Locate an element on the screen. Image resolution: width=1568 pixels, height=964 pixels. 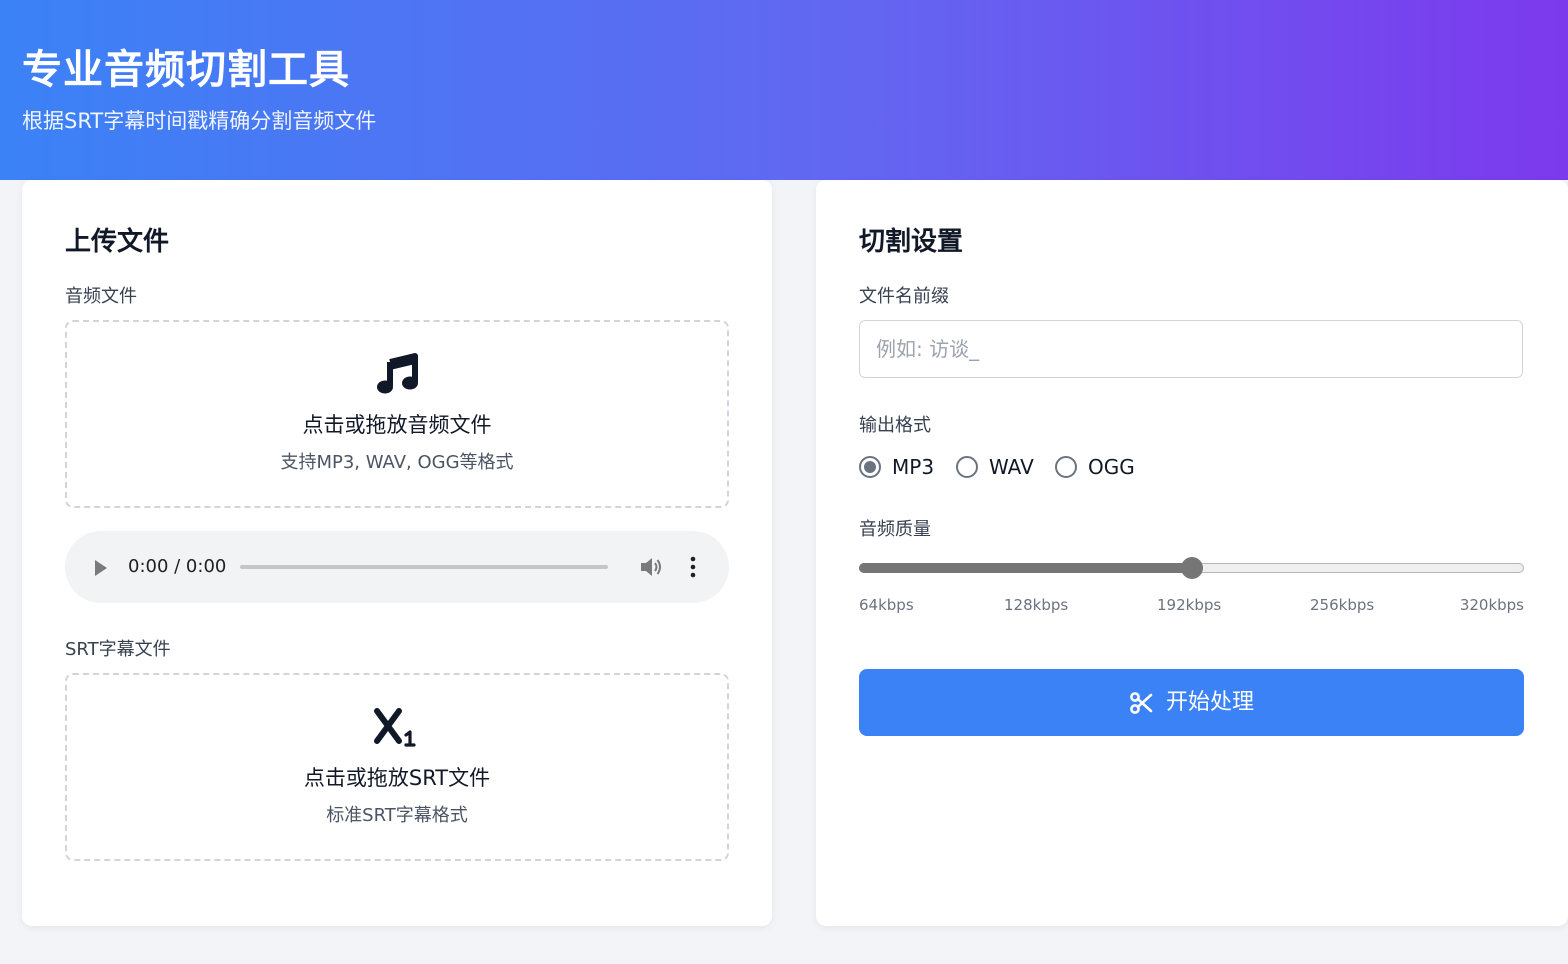
radio-label: OGG is located at coordinates (1111, 467).